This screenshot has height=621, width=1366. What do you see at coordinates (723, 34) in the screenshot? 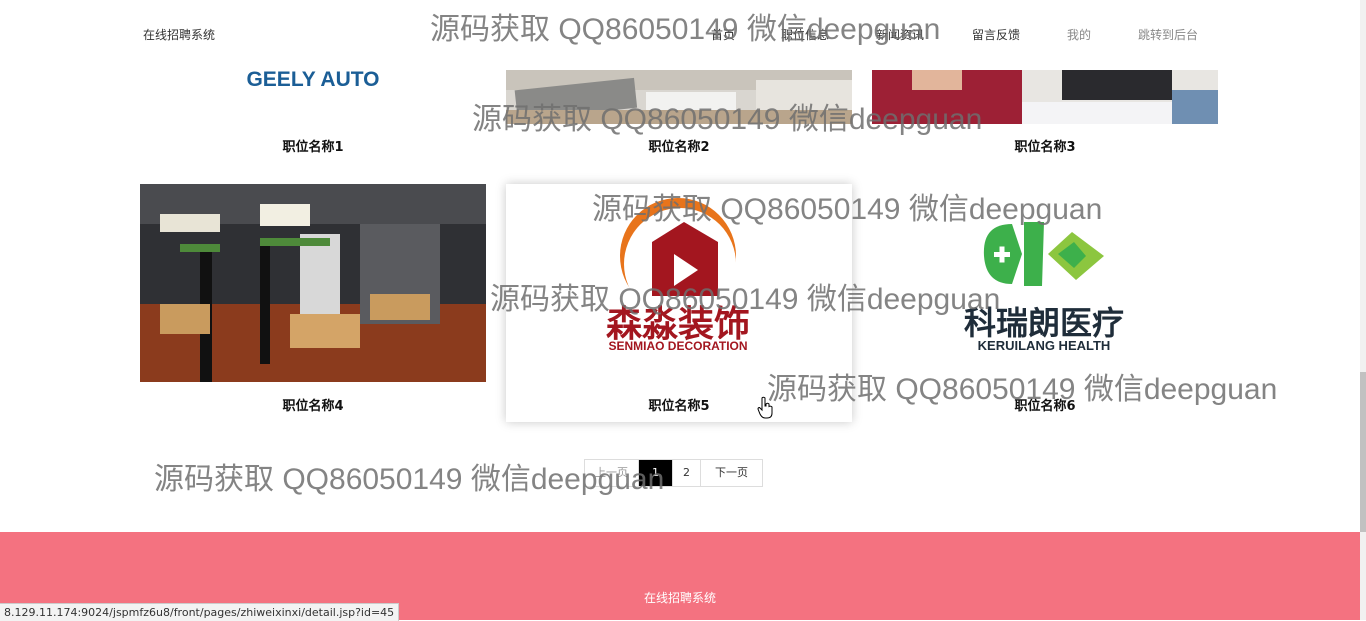
I see `nav-home: 首页` at bounding box center [723, 34].